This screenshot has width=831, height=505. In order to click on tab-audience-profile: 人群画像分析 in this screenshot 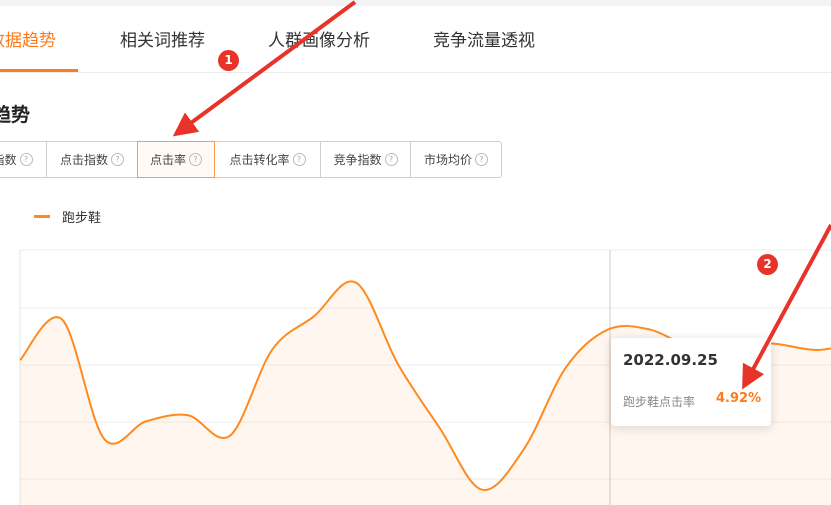, I will do `click(319, 39)`.